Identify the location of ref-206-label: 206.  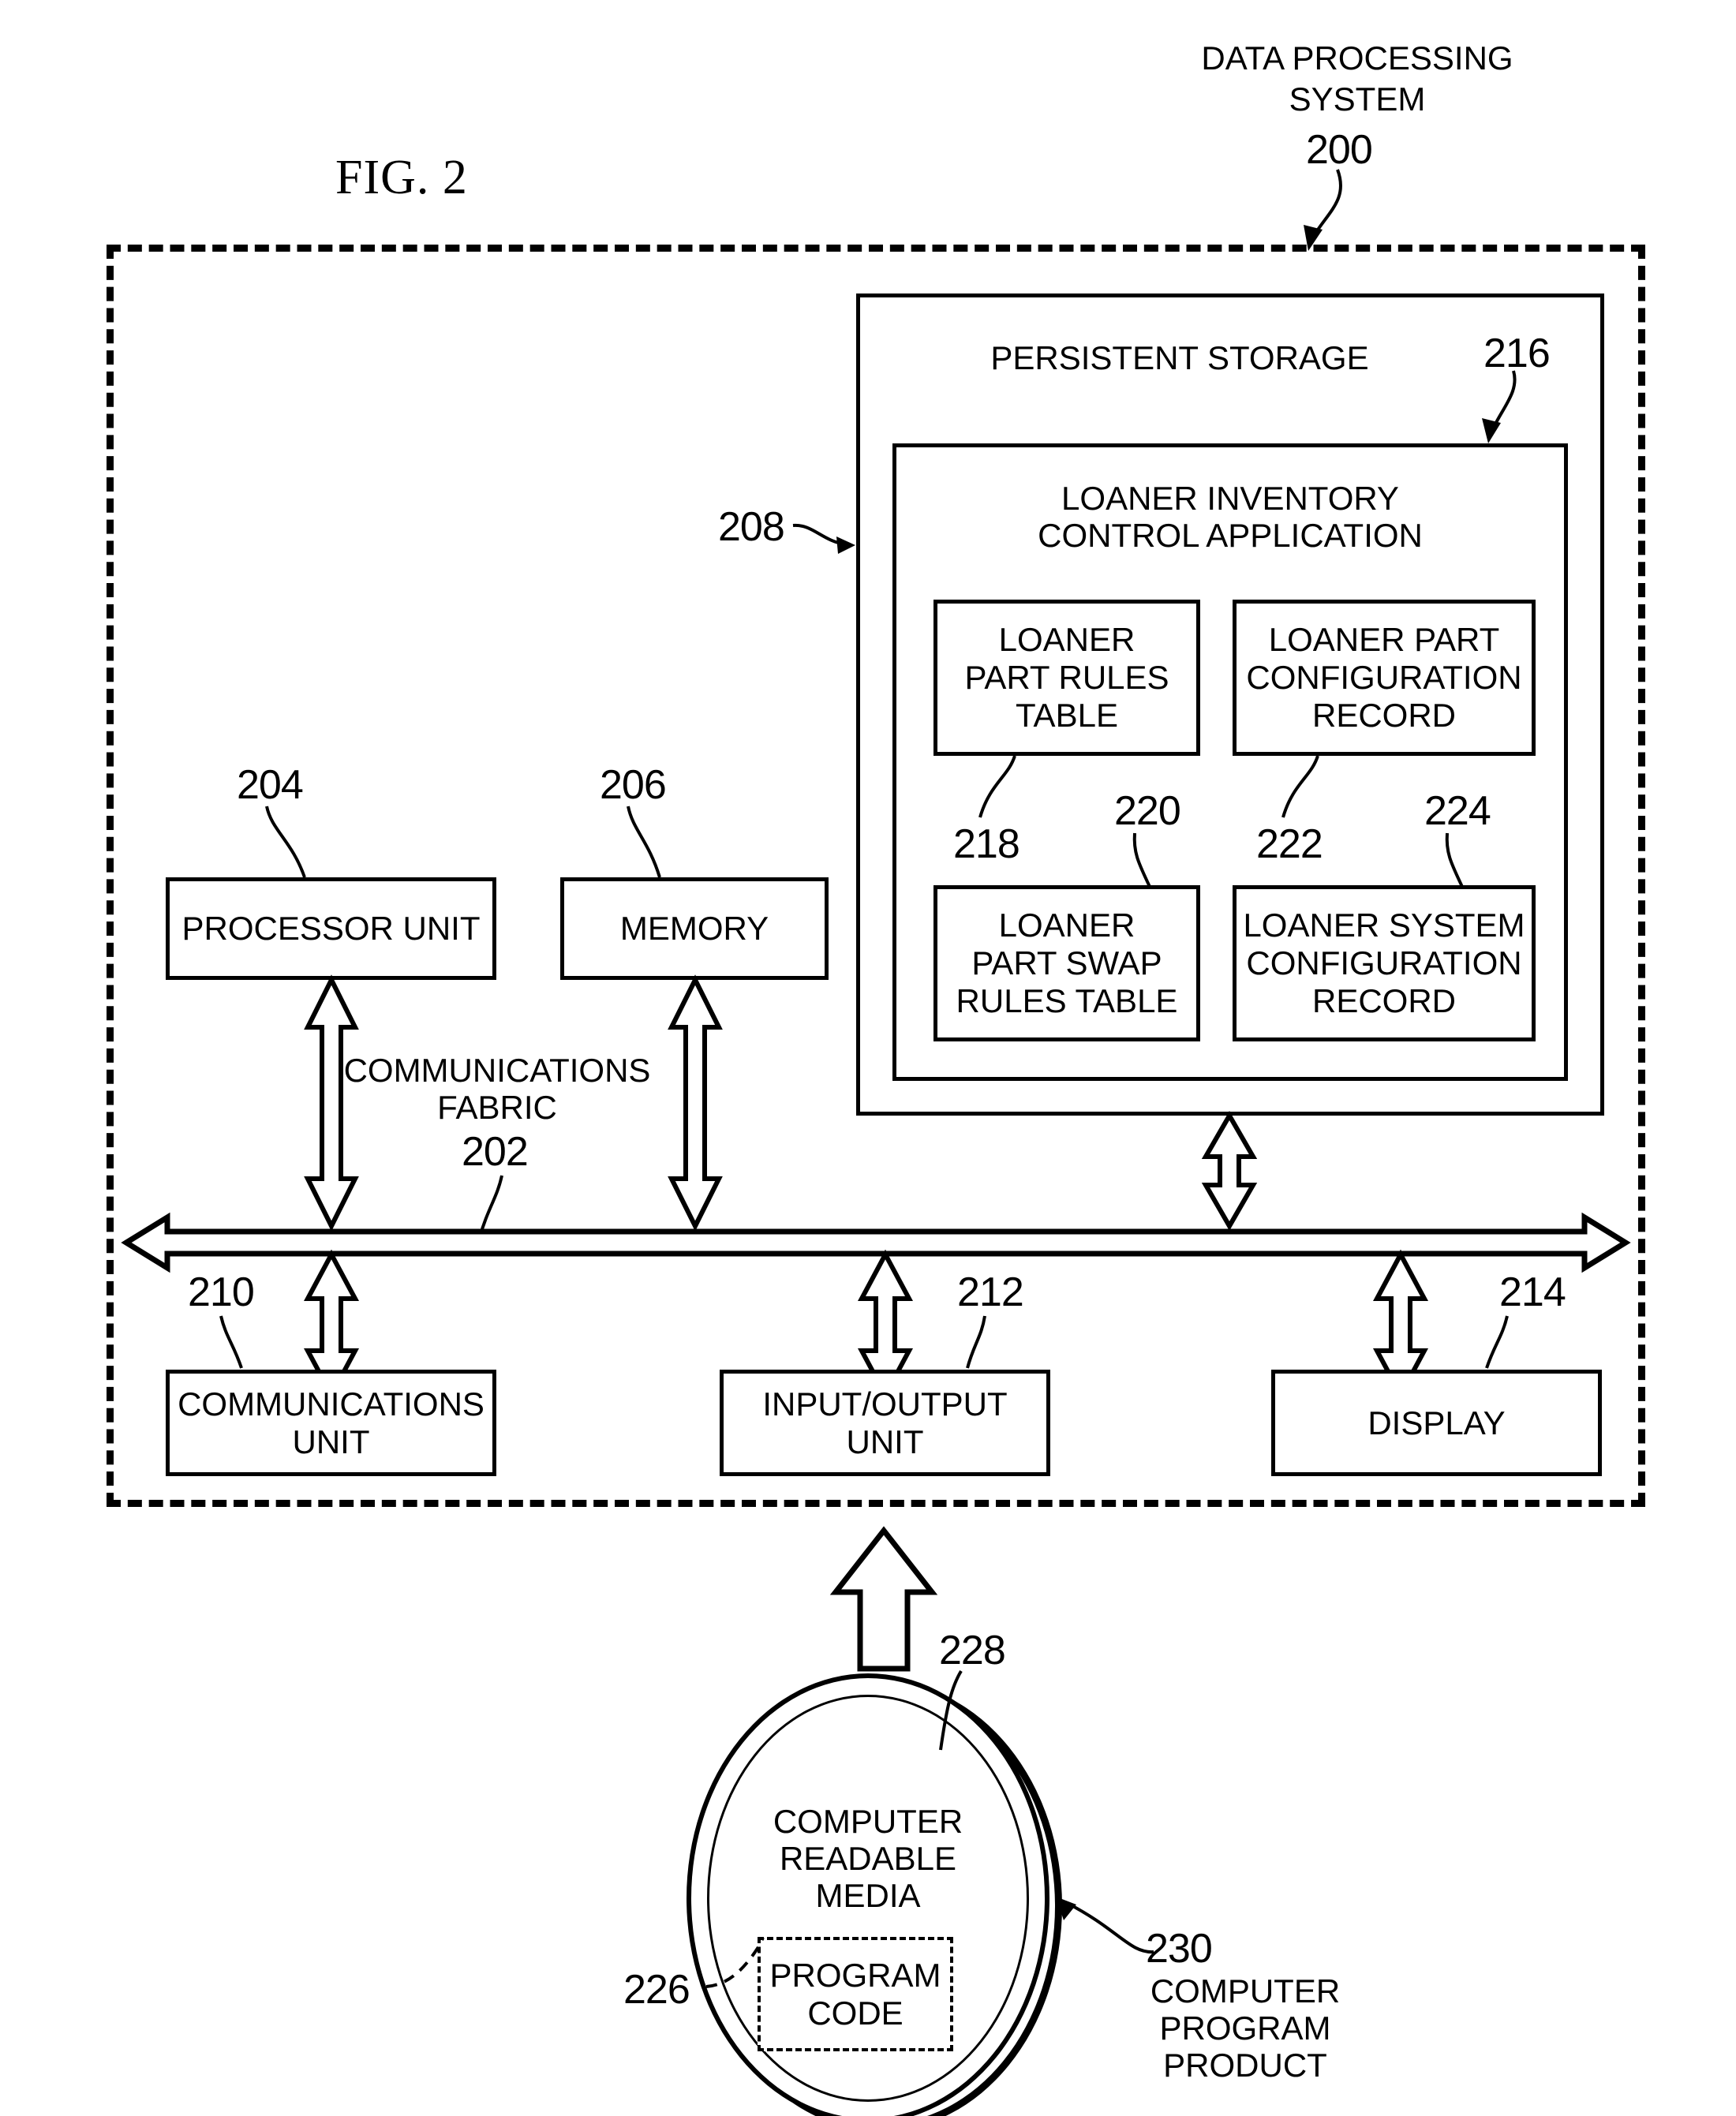
(633, 785).